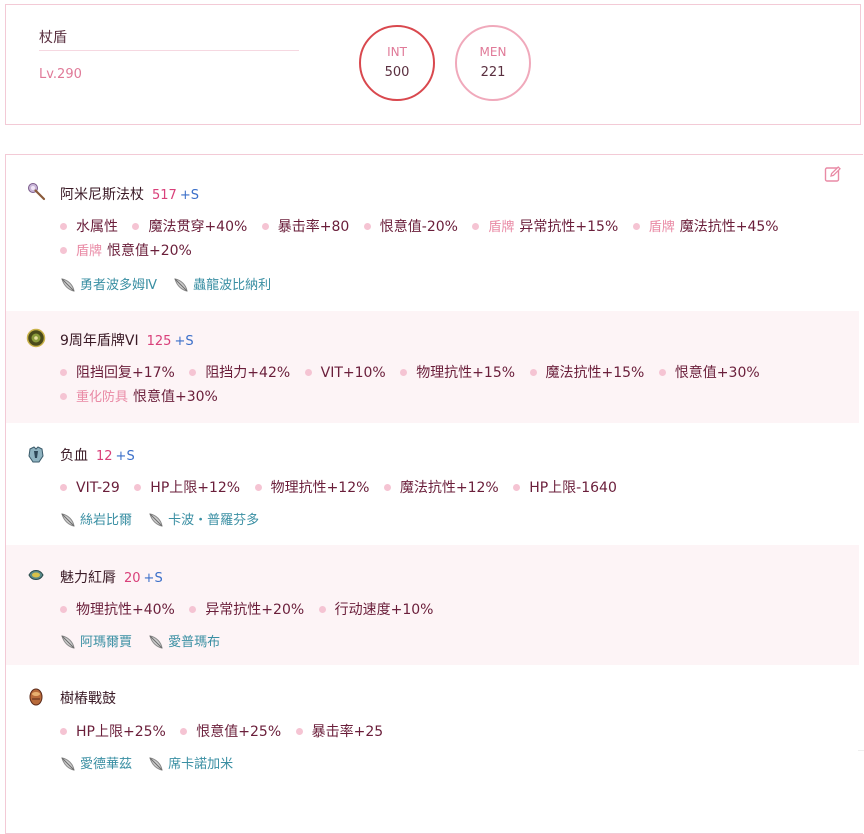  Describe the element at coordinates (126, 250) in the screenshot. I see `stat-item: 盾牌 恨意值+20%` at that location.